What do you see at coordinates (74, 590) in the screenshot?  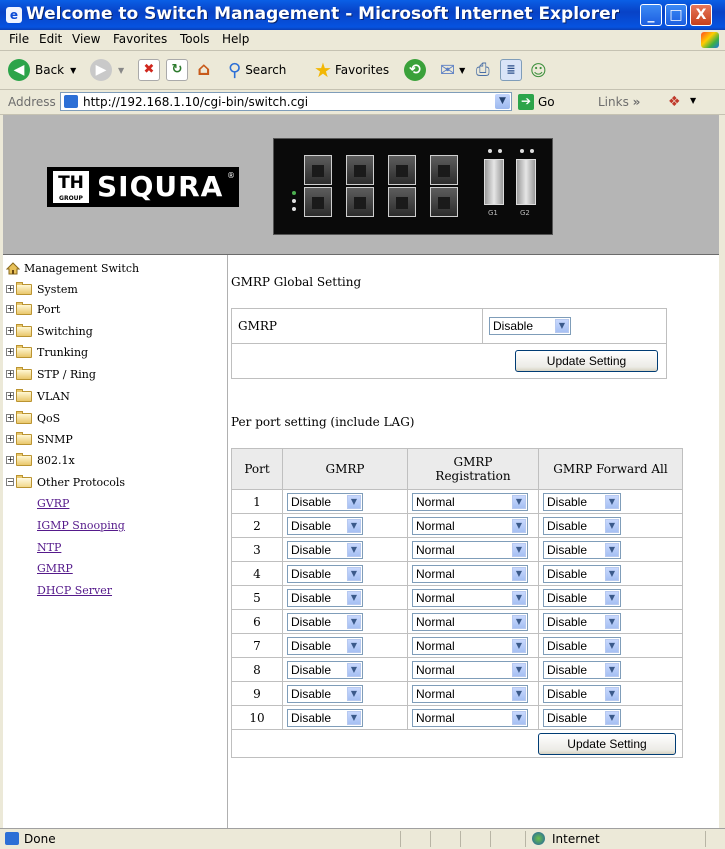 I see `sidebar-link-dhcp-server: DHCP Server` at bounding box center [74, 590].